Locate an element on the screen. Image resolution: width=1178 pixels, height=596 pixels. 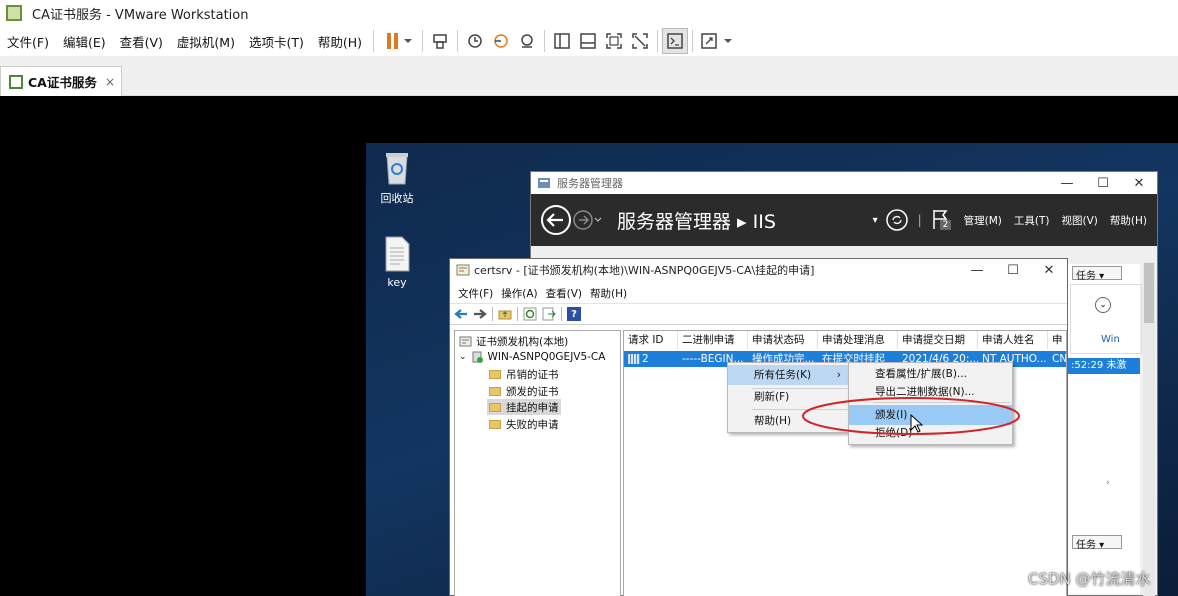
column-header-binary: 二进制申请 is located at coordinates (713, 340).